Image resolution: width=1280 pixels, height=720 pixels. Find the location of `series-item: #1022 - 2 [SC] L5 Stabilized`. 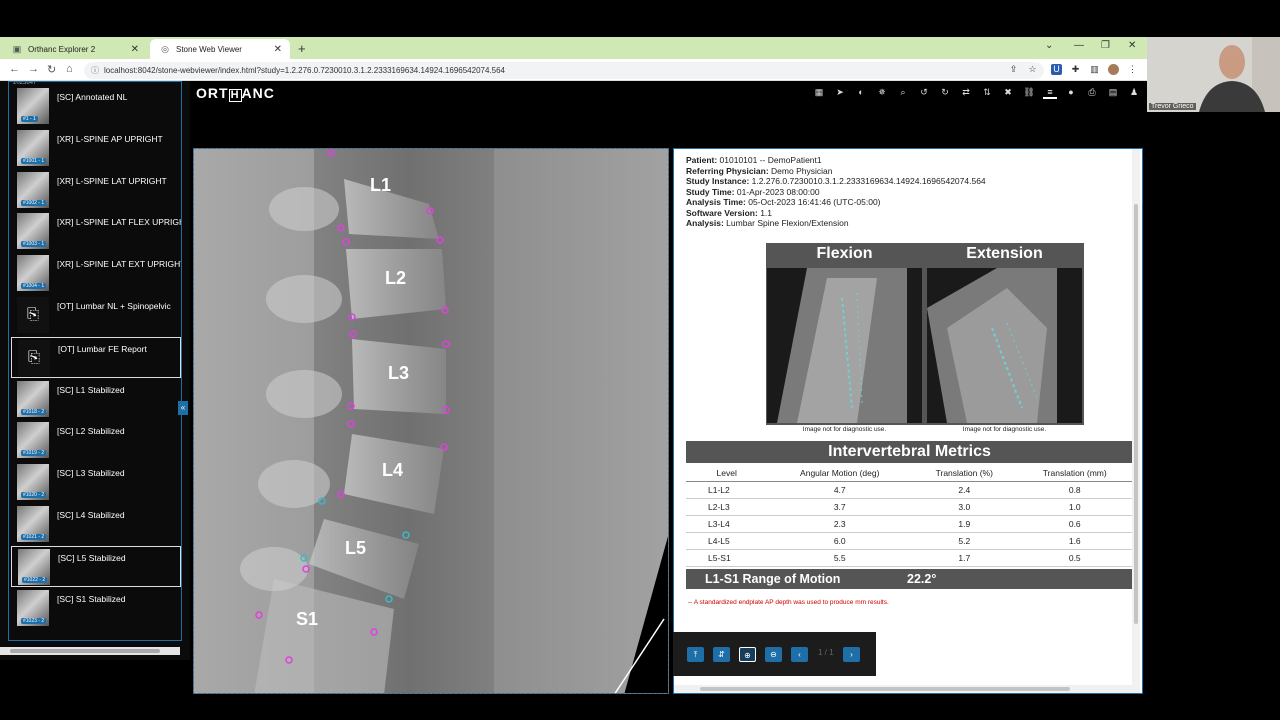

series-item: #1022 - 2 [SC] L5 Stabilized is located at coordinates (96, 566).